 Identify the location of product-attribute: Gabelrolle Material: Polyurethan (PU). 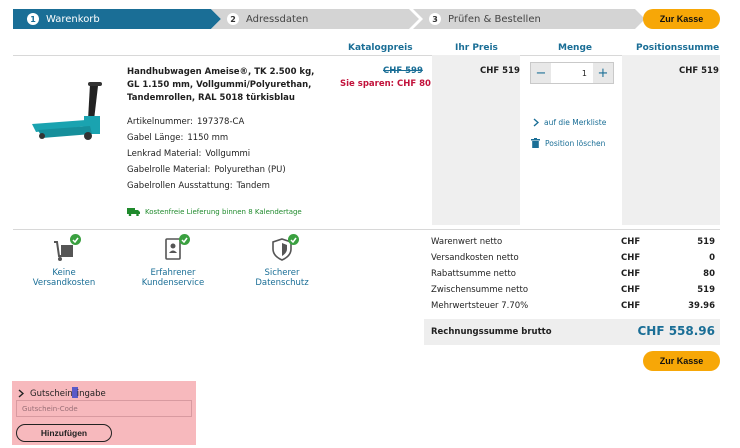
(206, 170).